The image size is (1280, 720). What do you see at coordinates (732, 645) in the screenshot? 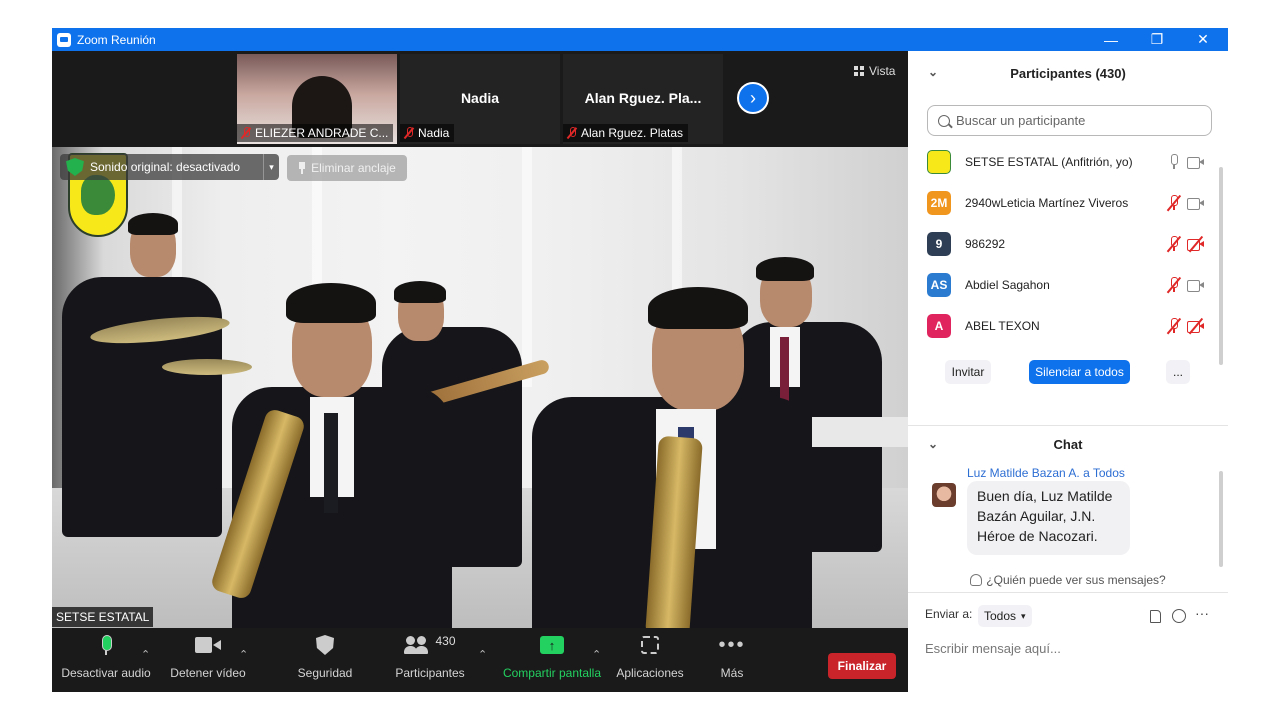
I see `more-dots-icon: •••` at bounding box center [732, 645].